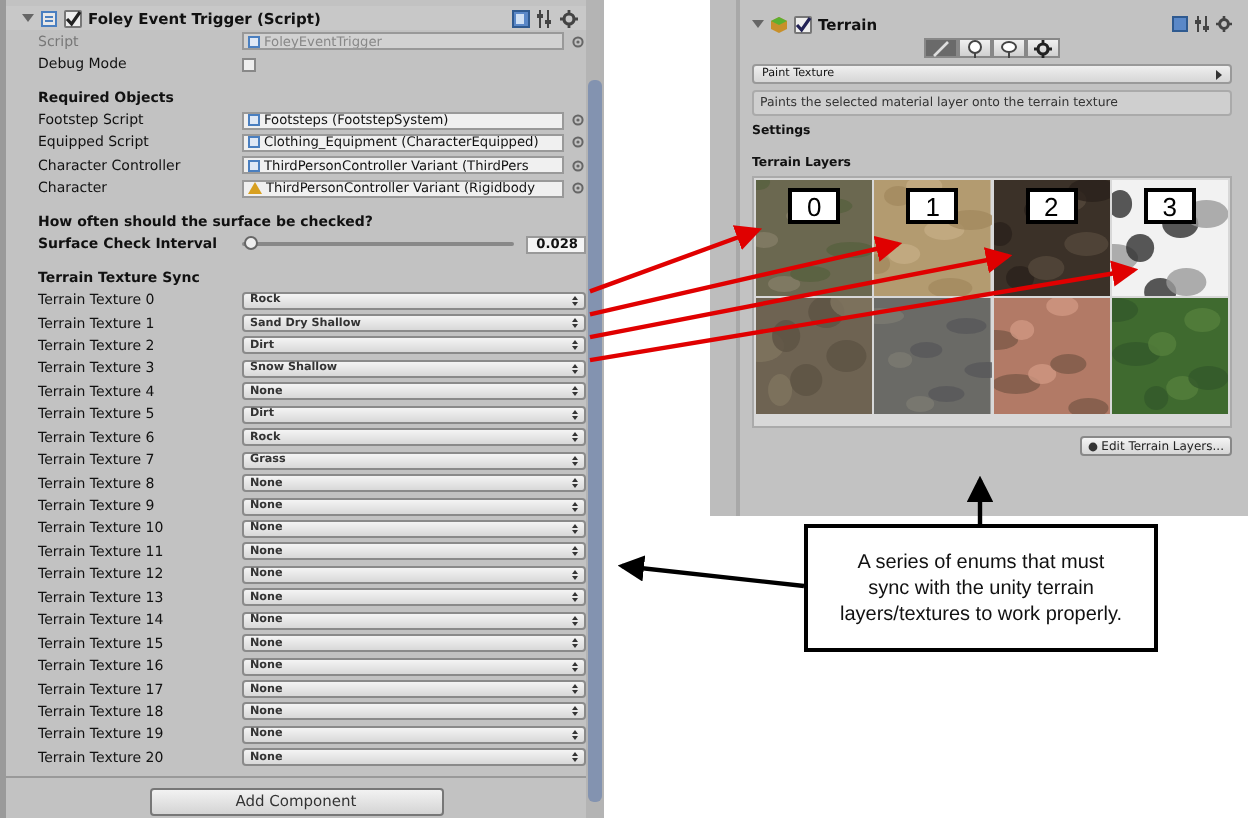  What do you see at coordinates (1043, 48) in the screenshot?
I see `settings-tool-button` at bounding box center [1043, 48].